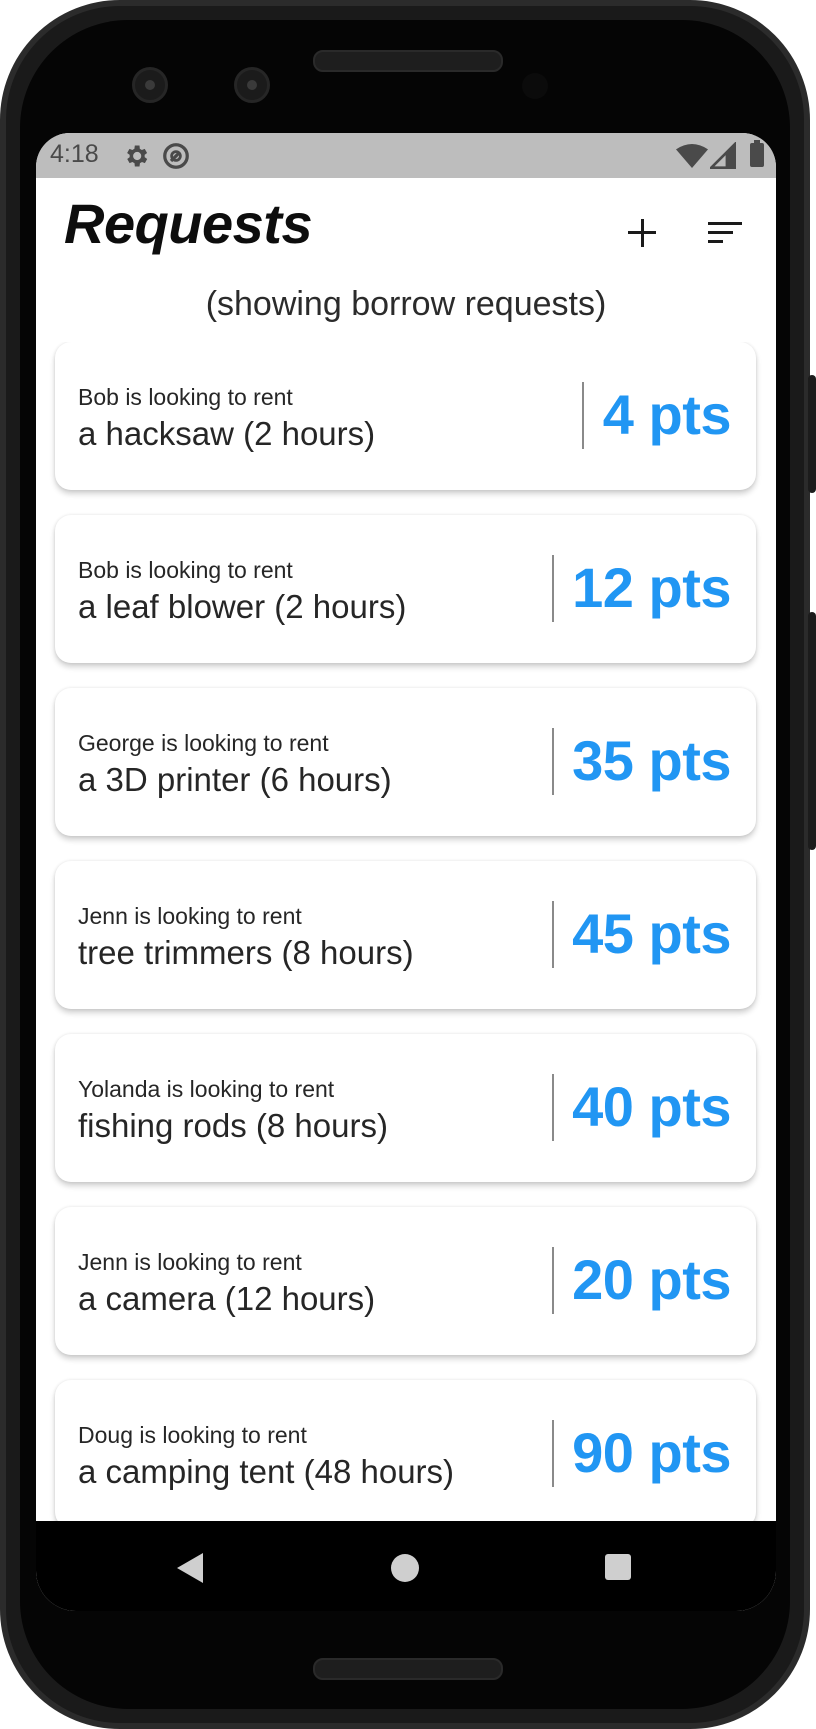  What do you see at coordinates (406, 155) in the screenshot?
I see `status-bar: 4:18` at bounding box center [406, 155].